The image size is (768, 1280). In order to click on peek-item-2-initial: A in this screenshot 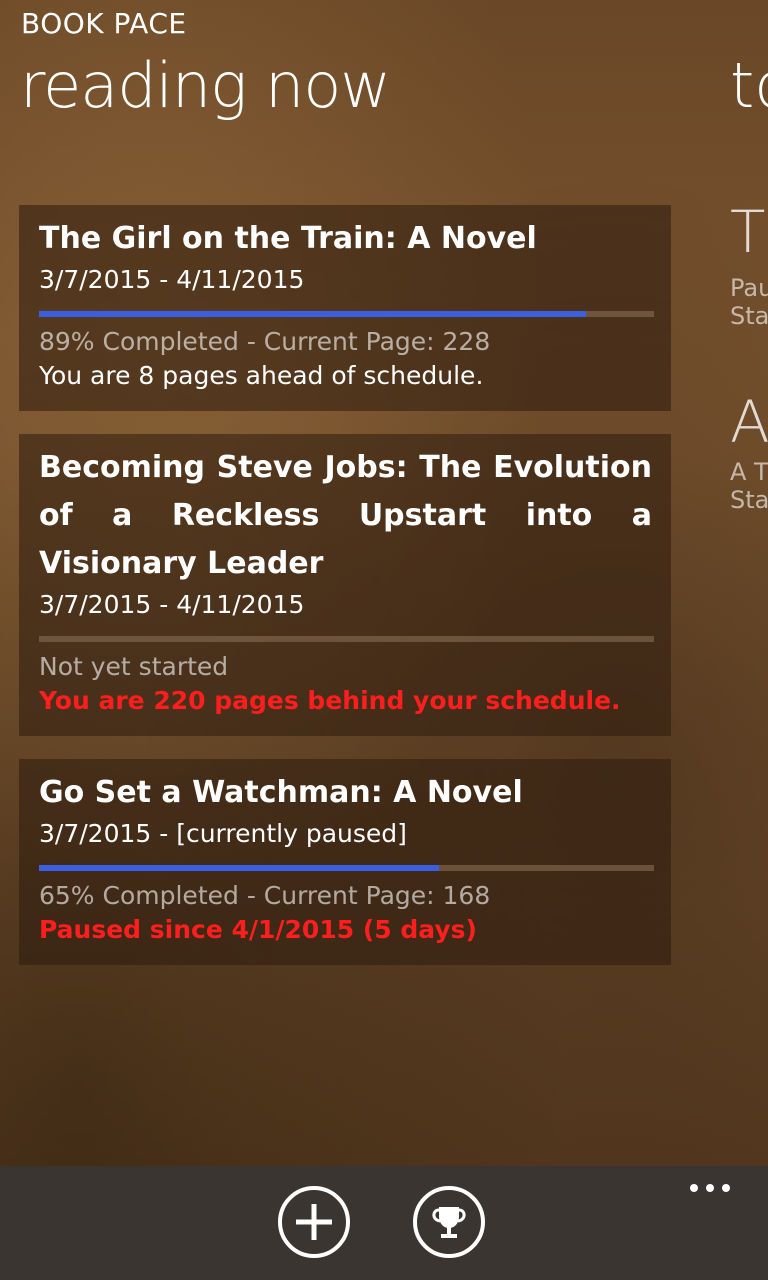, I will do `click(749, 423)`.